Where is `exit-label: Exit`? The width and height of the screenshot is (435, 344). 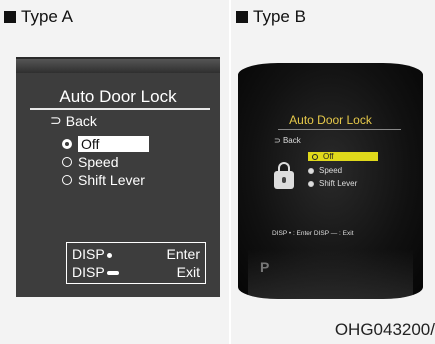 exit-label: Exit is located at coordinates (188, 272).